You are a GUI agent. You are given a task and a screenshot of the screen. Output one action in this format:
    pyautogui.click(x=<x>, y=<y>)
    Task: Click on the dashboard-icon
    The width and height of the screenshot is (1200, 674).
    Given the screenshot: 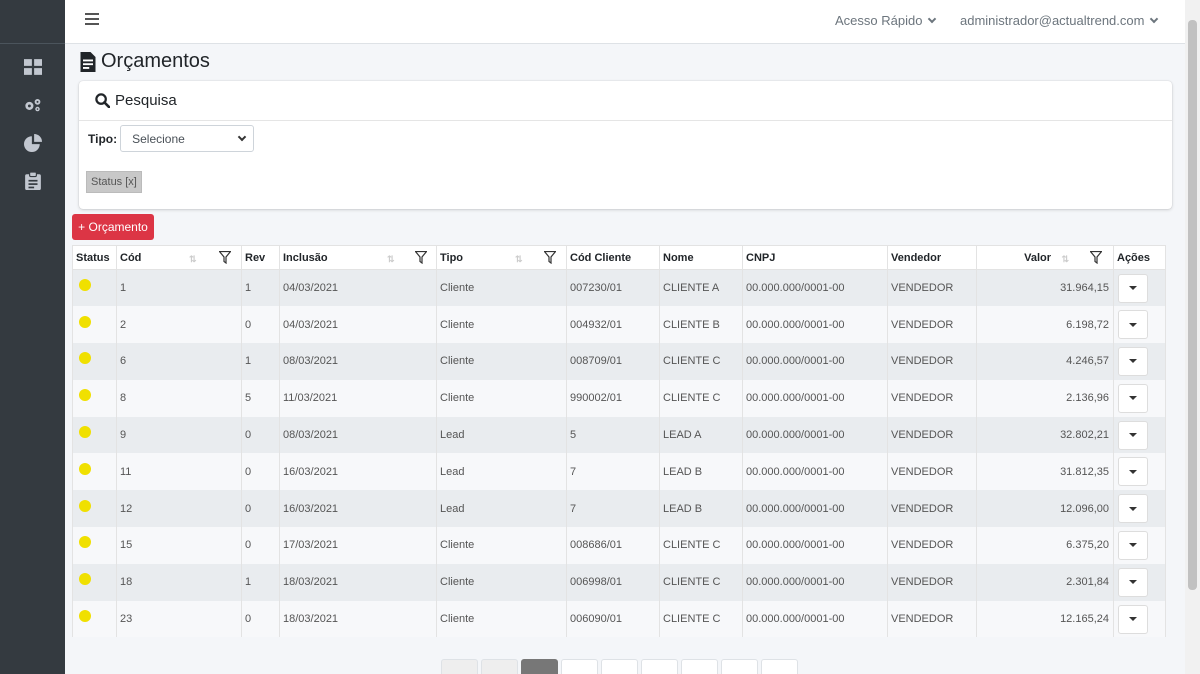 What is the action you would take?
    pyautogui.click(x=32, y=67)
    